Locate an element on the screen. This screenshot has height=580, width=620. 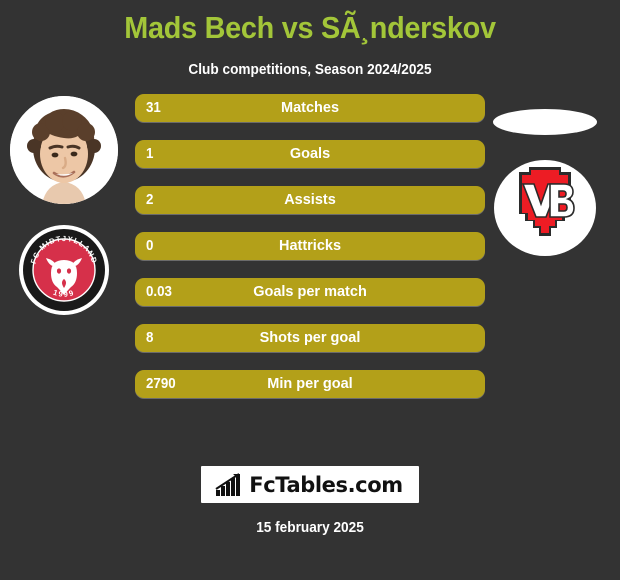
page-title: Mads Bech vs SÃ¸nderskov is located at coordinates (310, 27).